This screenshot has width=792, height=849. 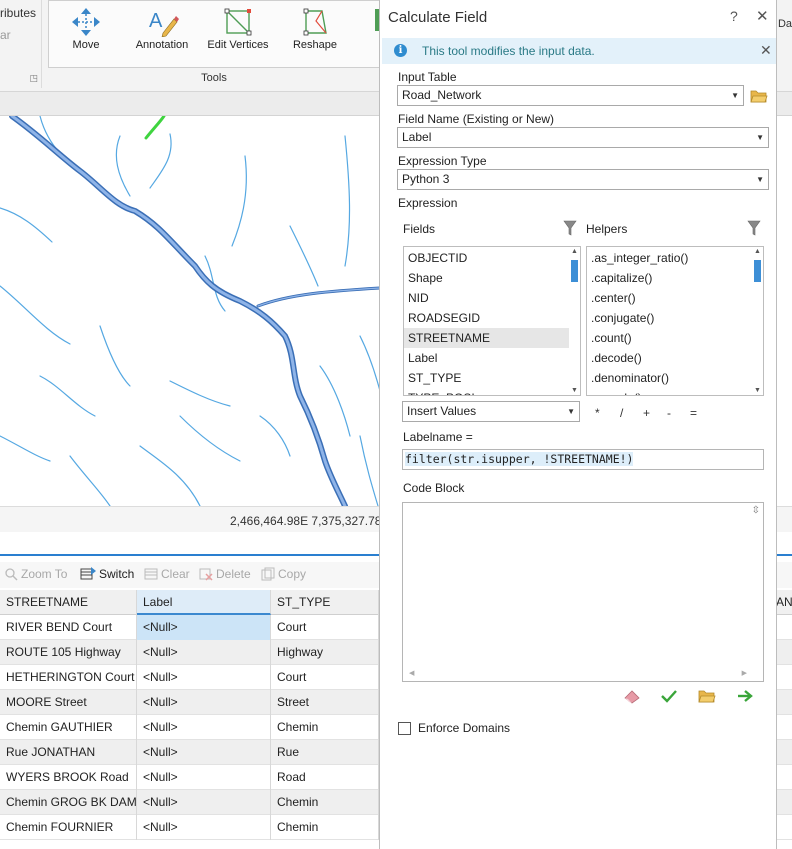 I want to click on multiply-operator-button: *, so click(x=597, y=413).